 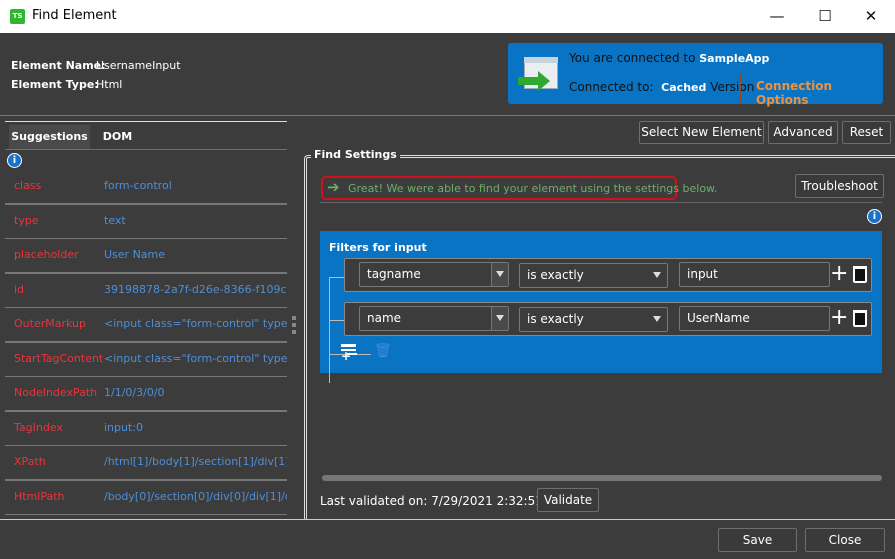 I want to click on connected-to-label: Connected to:, so click(x=611, y=87).